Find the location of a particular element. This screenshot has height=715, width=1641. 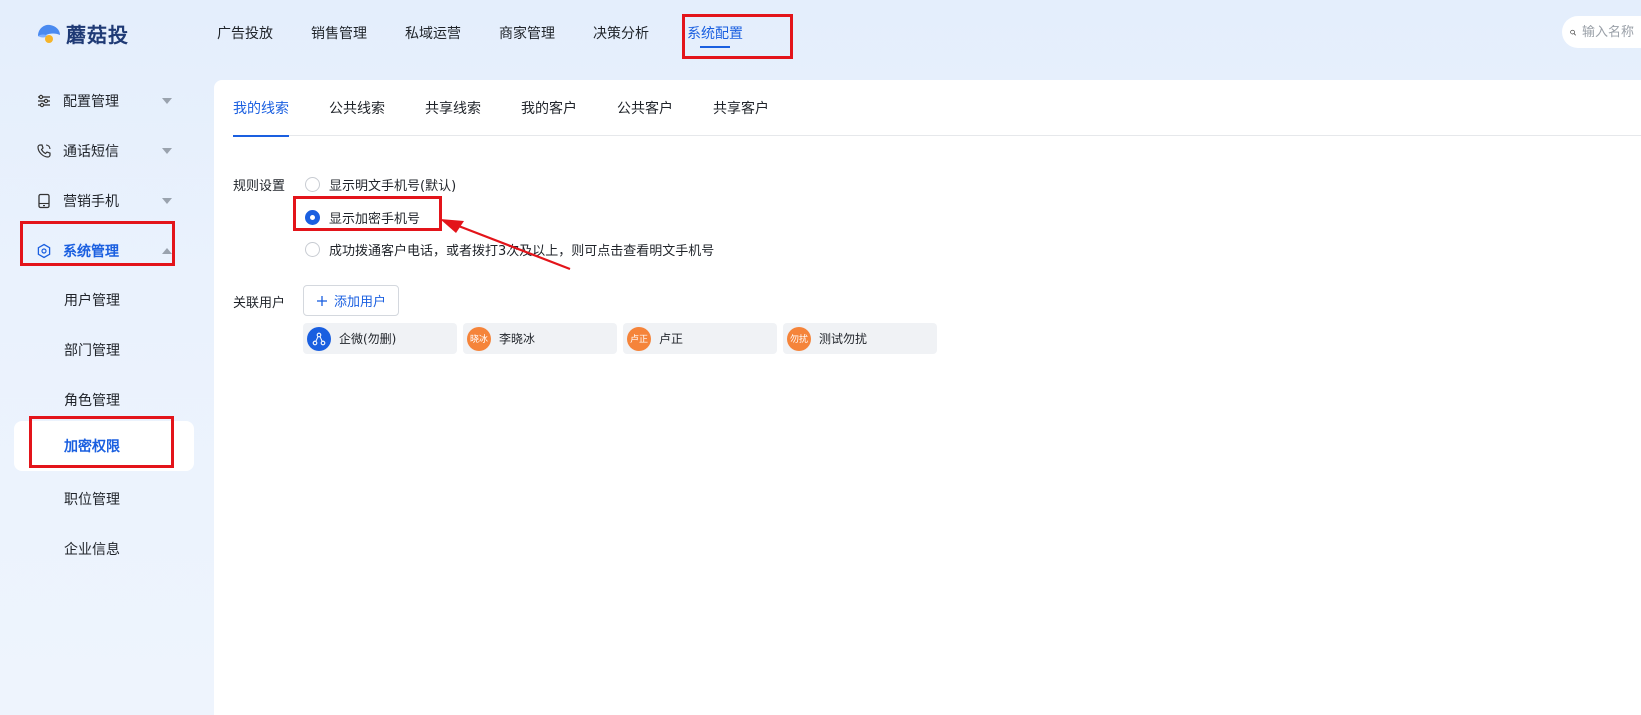

avatar: 卢正 is located at coordinates (639, 338).